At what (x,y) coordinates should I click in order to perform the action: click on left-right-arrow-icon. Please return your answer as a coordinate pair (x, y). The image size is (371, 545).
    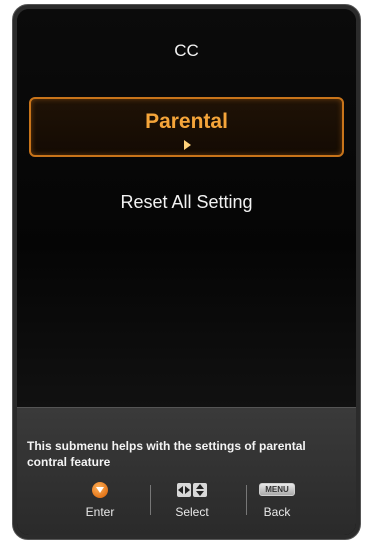
    Looking at the image, I should click on (184, 489).